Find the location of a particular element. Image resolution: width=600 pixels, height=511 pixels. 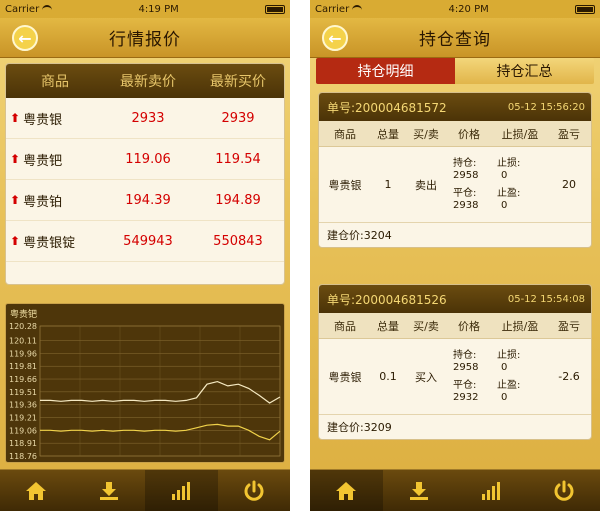

y-tick-label: 119.66 is located at coordinates (23, 379).